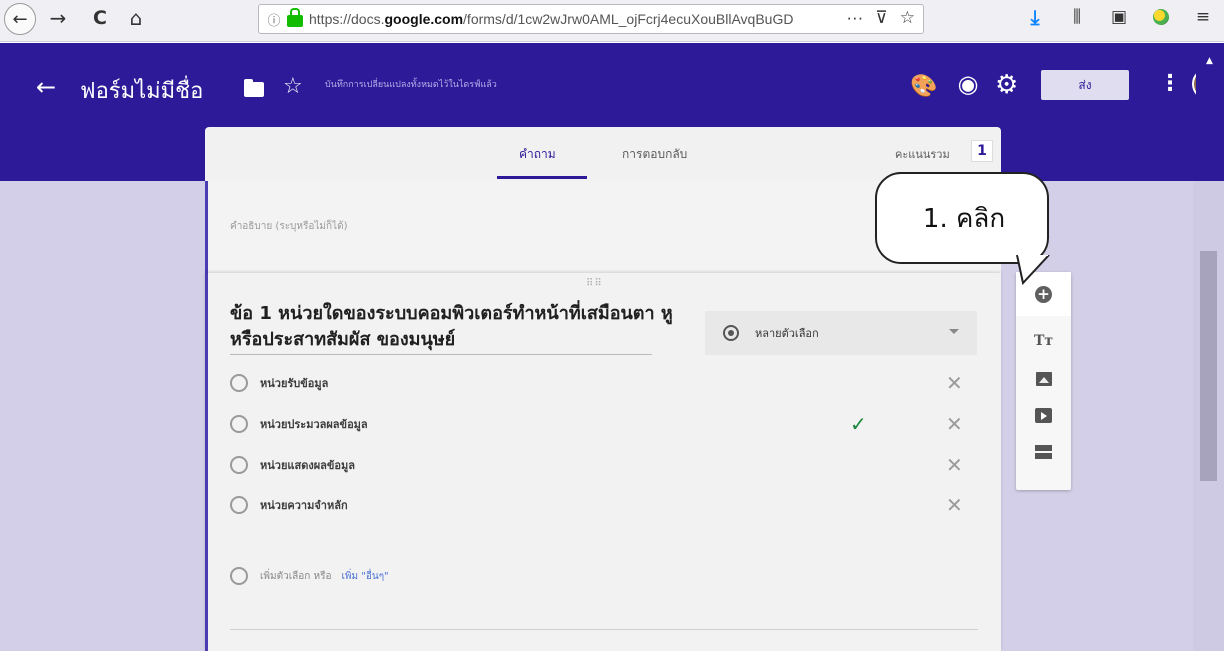  What do you see at coordinates (274, 19) in the screenshot?
I see `info-icon: ⓘ` at bounding box center [274, 19].